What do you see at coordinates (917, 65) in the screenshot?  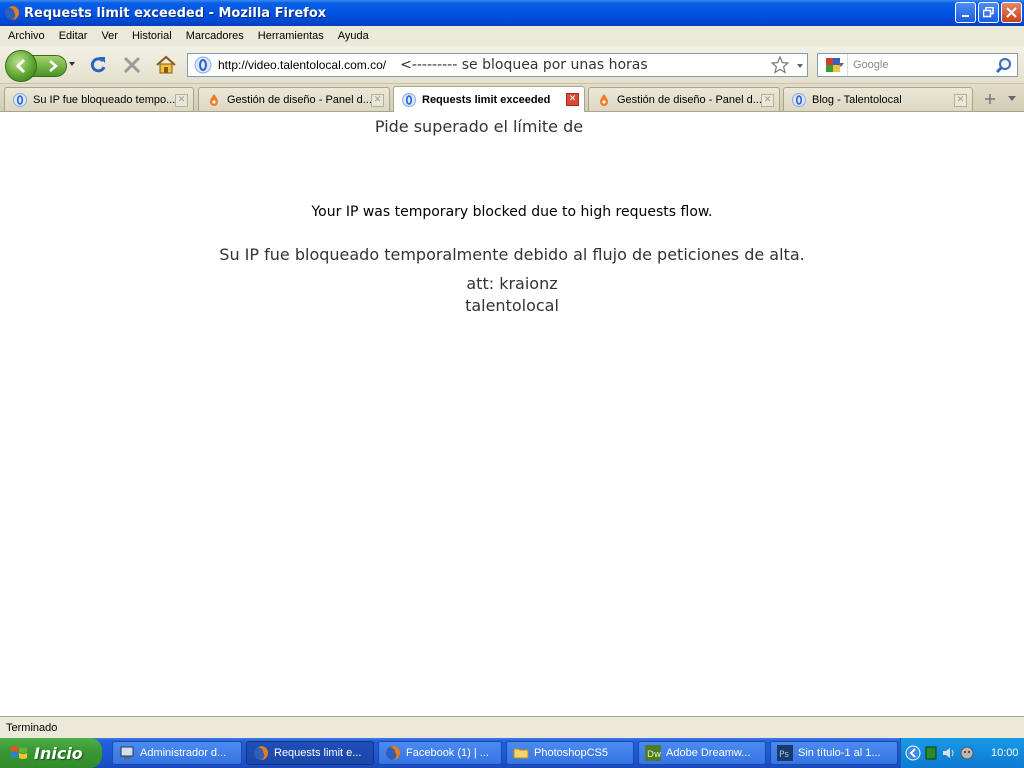 I see `search-bar: Google` at bounding box center [917, 65].